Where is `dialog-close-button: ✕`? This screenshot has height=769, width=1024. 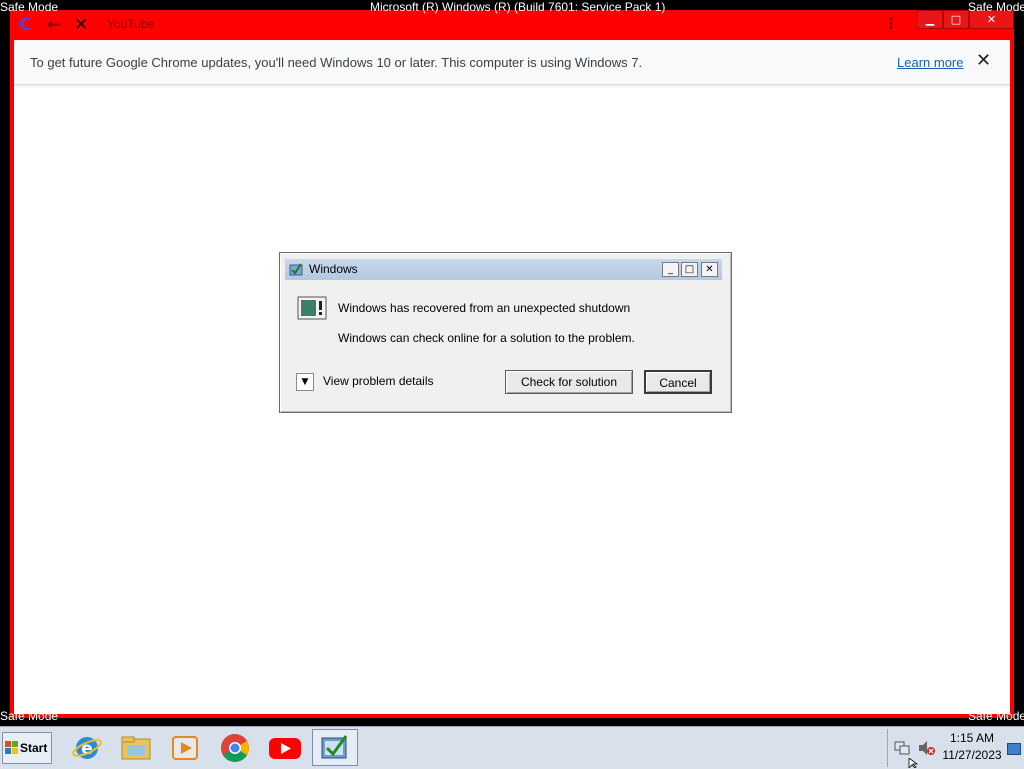 dialog-close-button: ✕ is located at coordinates (709, 269).